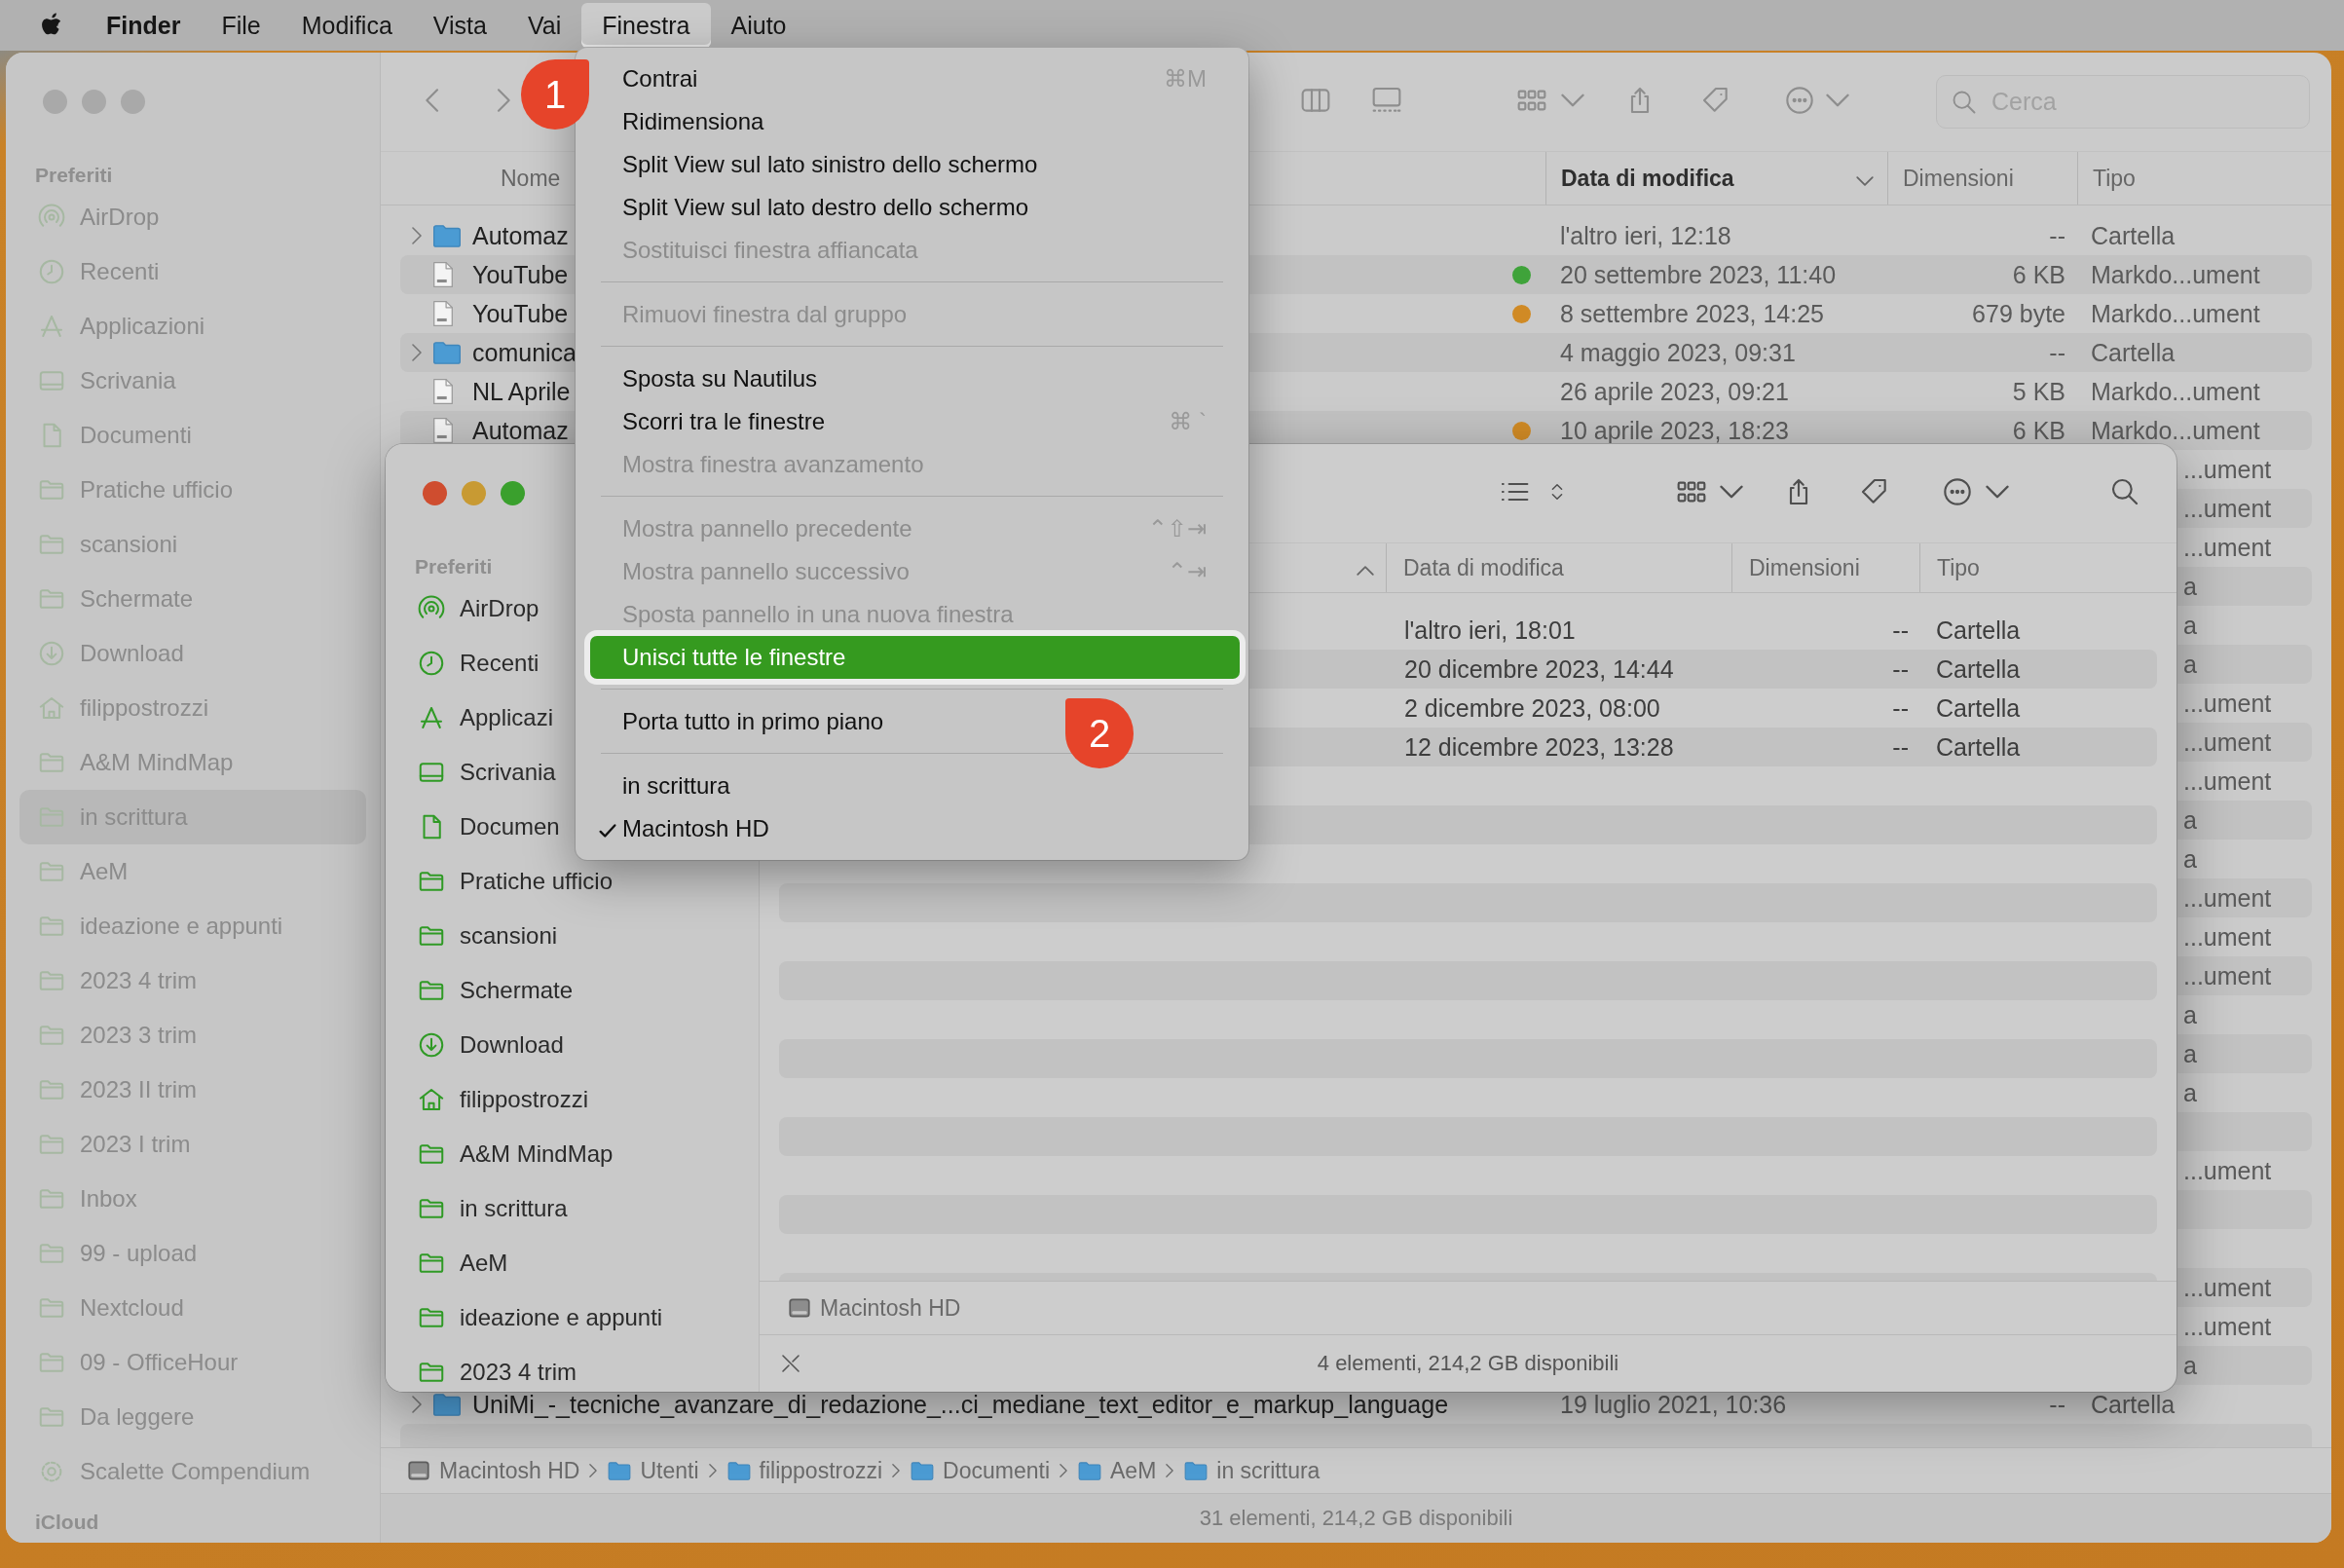 The image size is (2344, 1568). Describe the element at coordinates (192, 1308) in the screenshot. I see `sidebar-item: Nextcloud` at that location.